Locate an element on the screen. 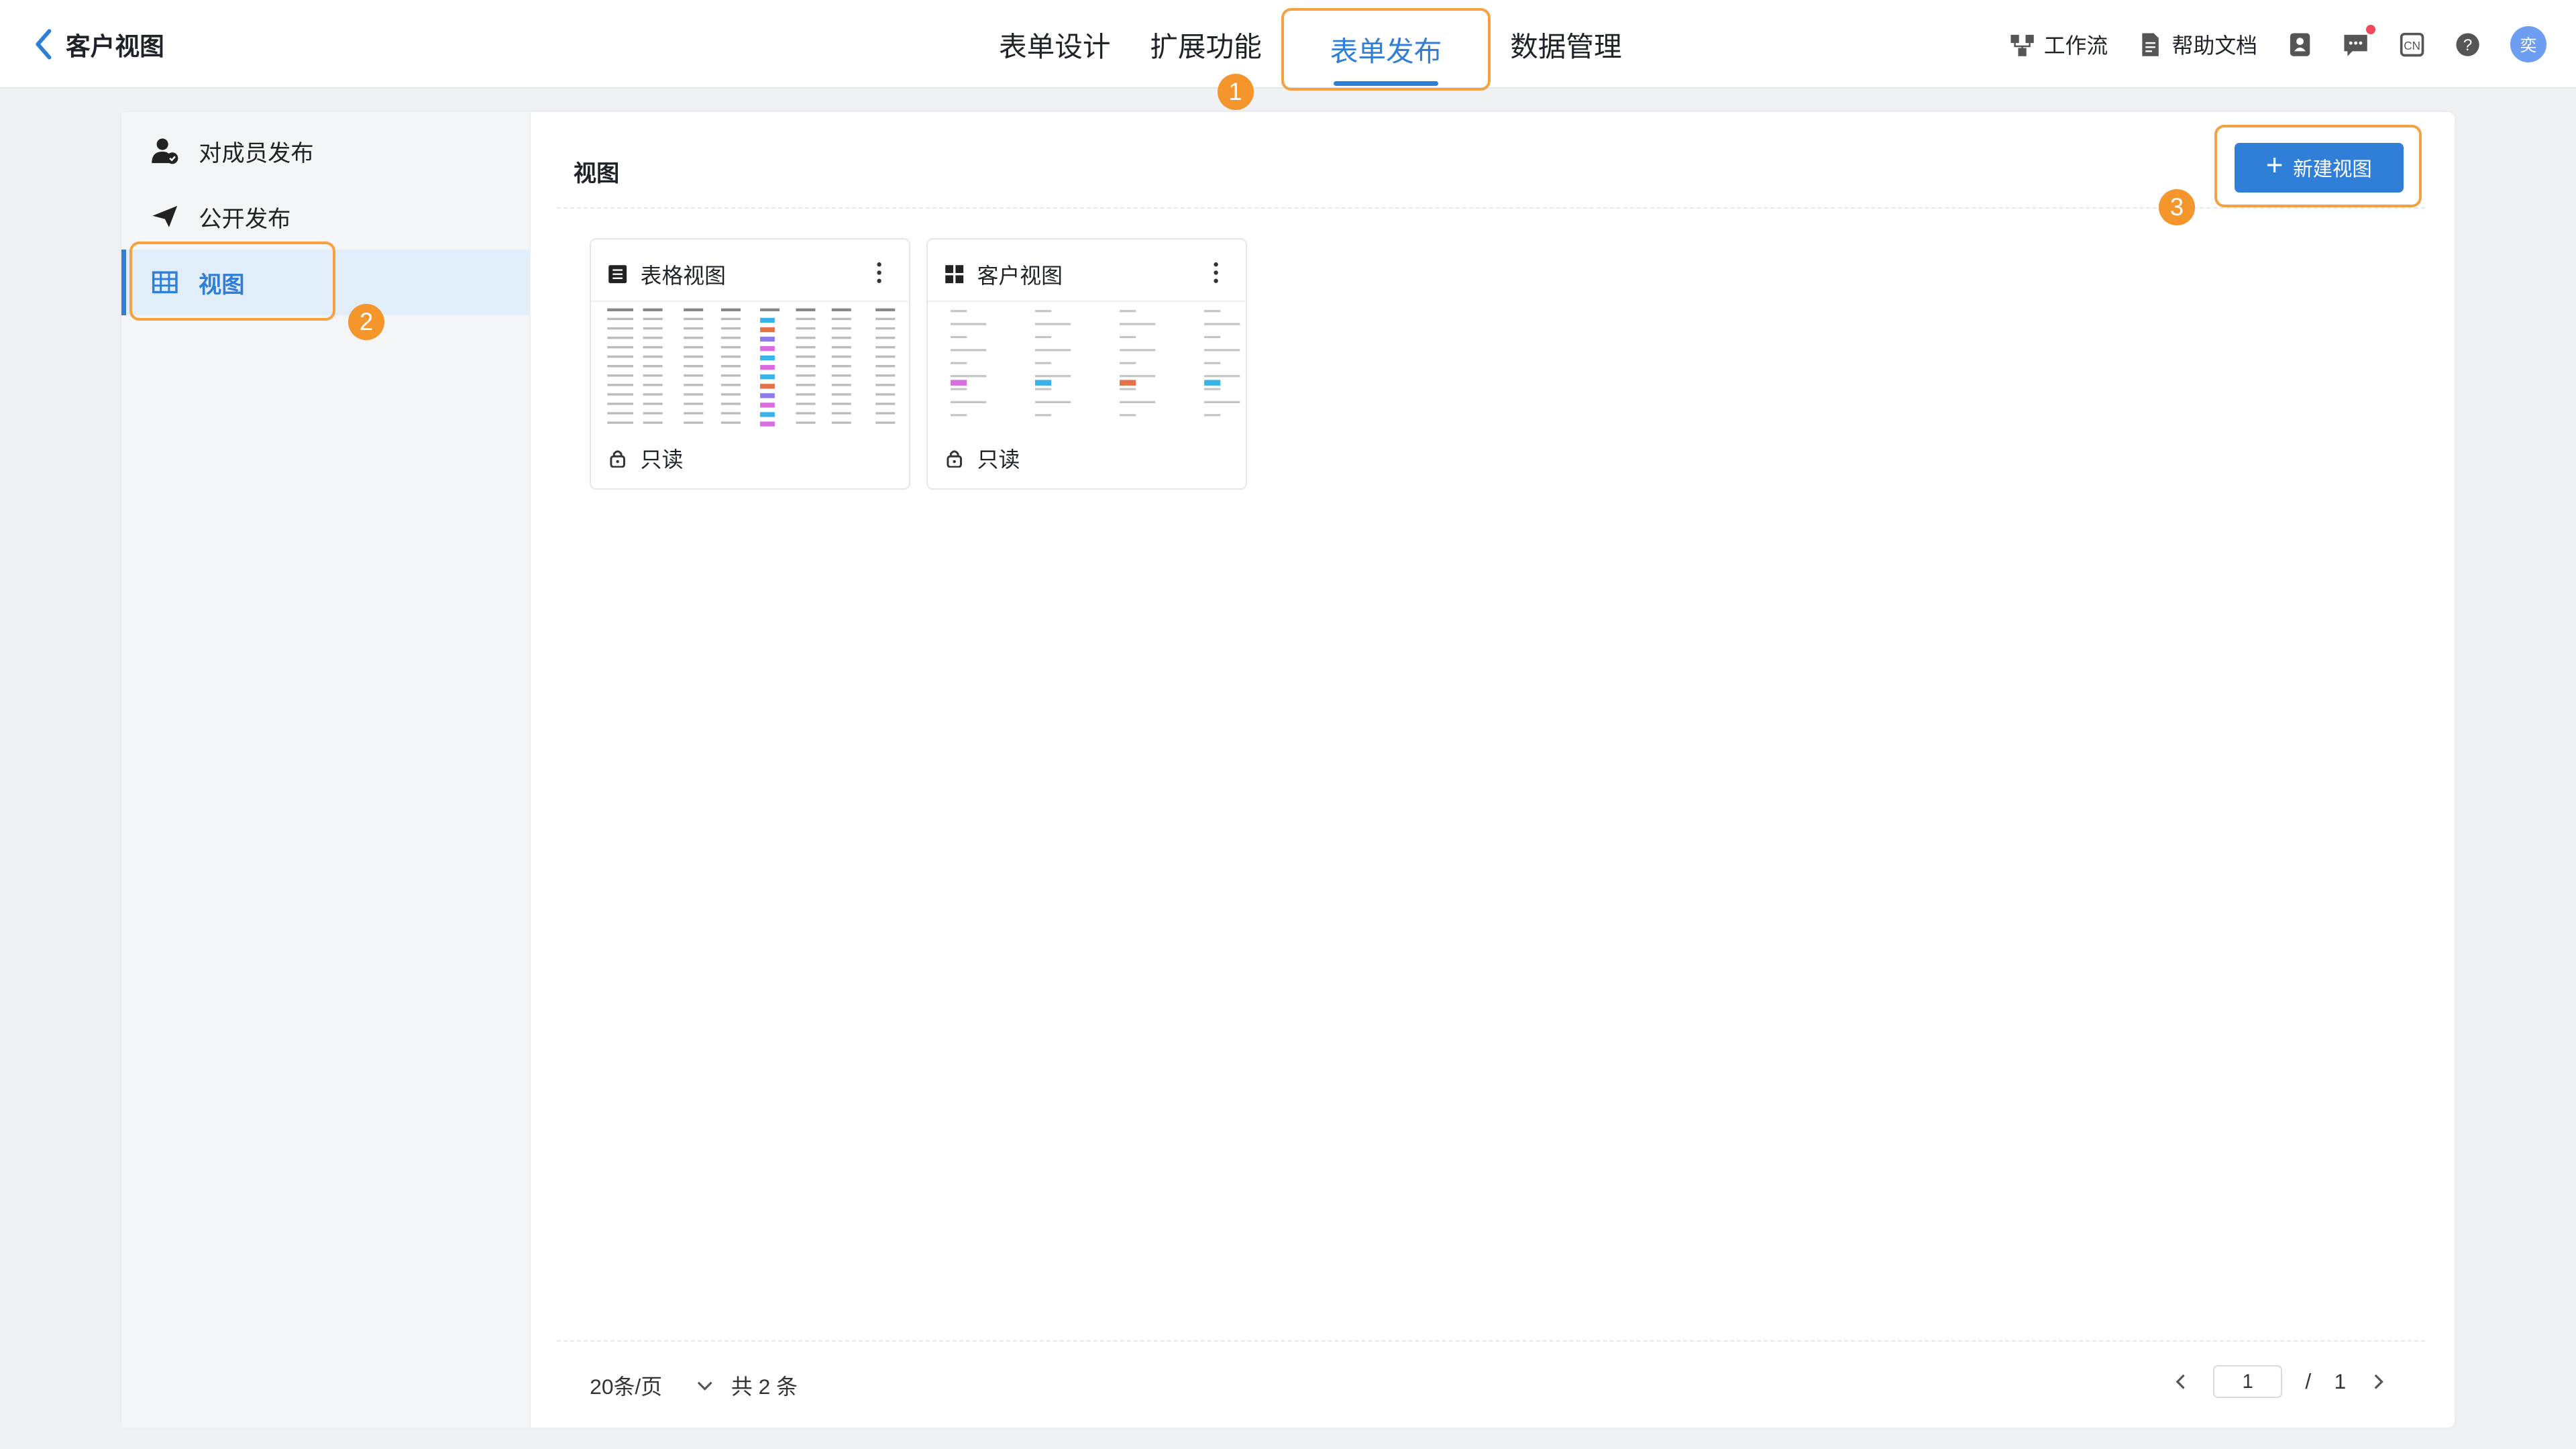 This screenshot has width=2576, height=1449. user-publish-icon is located at coordinates (165, 151).